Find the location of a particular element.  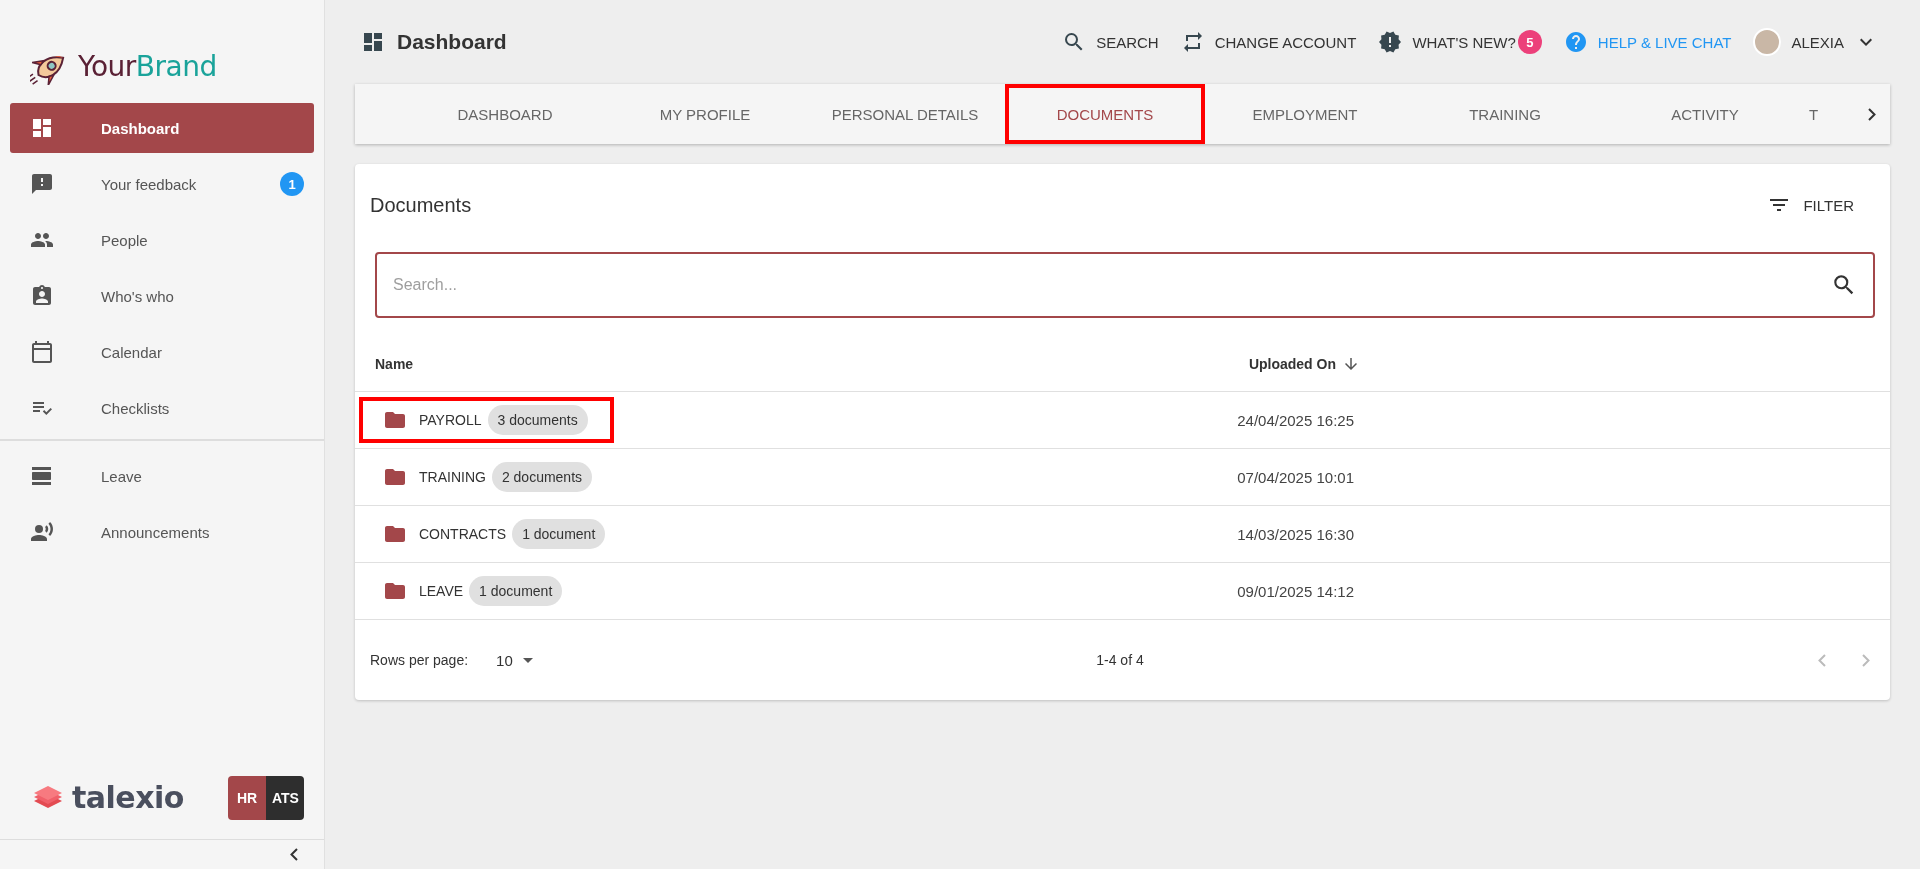

sidebar-item: Dashboard is located at coordinates (162, 128).